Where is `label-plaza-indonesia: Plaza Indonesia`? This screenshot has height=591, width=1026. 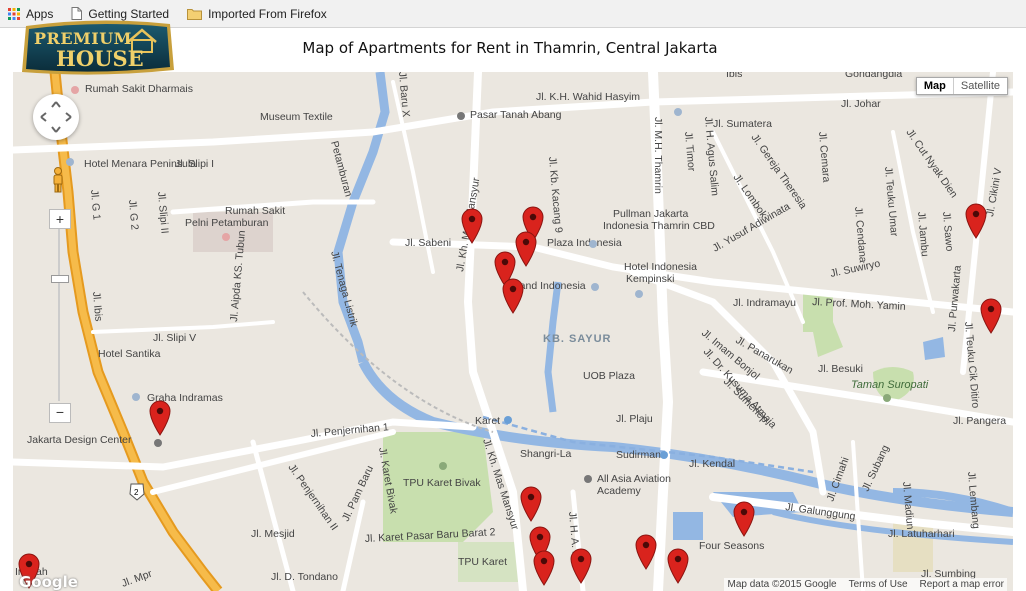 label-plaza-indonesia: Plaza Indonesia is located at coordinates (584, 243).